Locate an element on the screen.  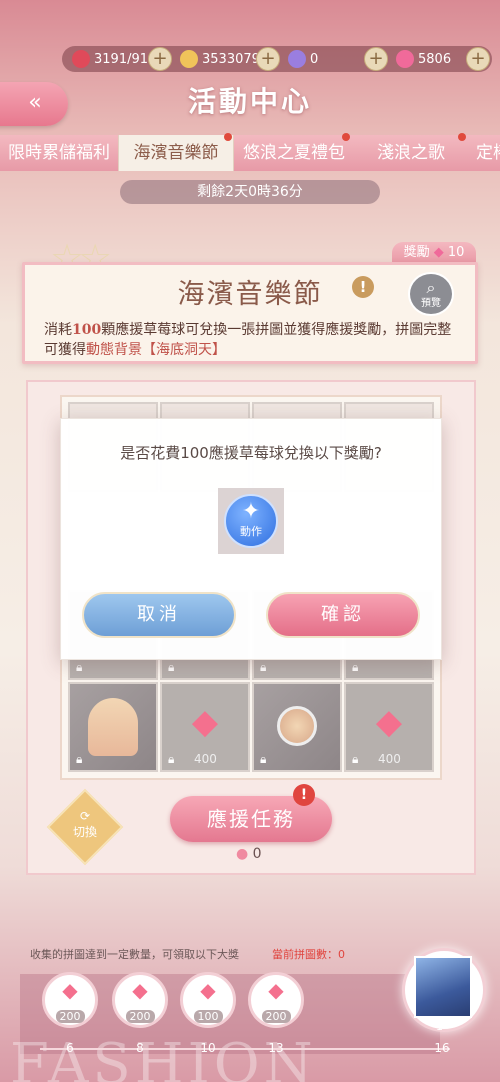
final-reward-progress: 1 is located at coordinates (439, 1026).